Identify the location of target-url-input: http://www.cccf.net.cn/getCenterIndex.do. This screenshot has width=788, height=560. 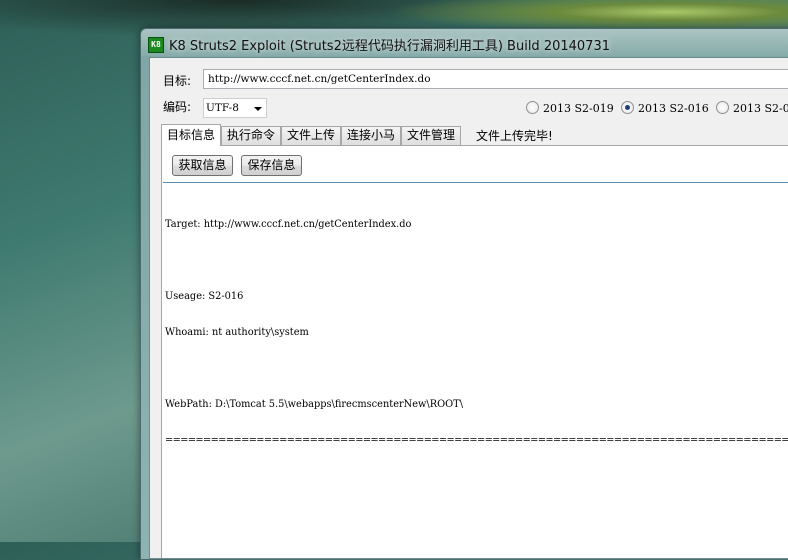
(495, 79).